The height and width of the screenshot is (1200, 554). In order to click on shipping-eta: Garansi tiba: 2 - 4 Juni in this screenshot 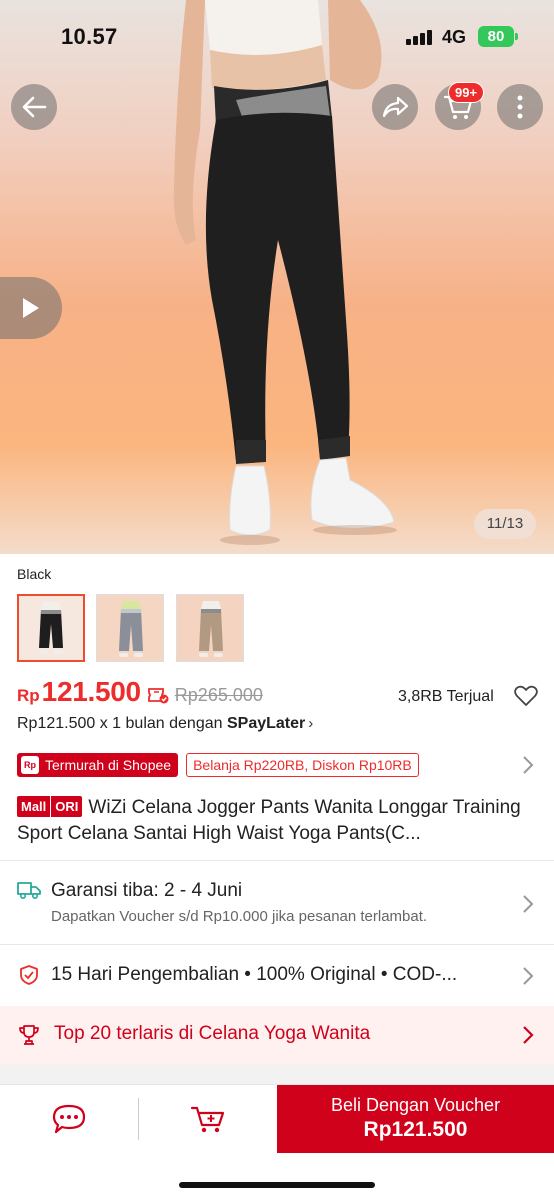, I will do `click(147, 890)`.